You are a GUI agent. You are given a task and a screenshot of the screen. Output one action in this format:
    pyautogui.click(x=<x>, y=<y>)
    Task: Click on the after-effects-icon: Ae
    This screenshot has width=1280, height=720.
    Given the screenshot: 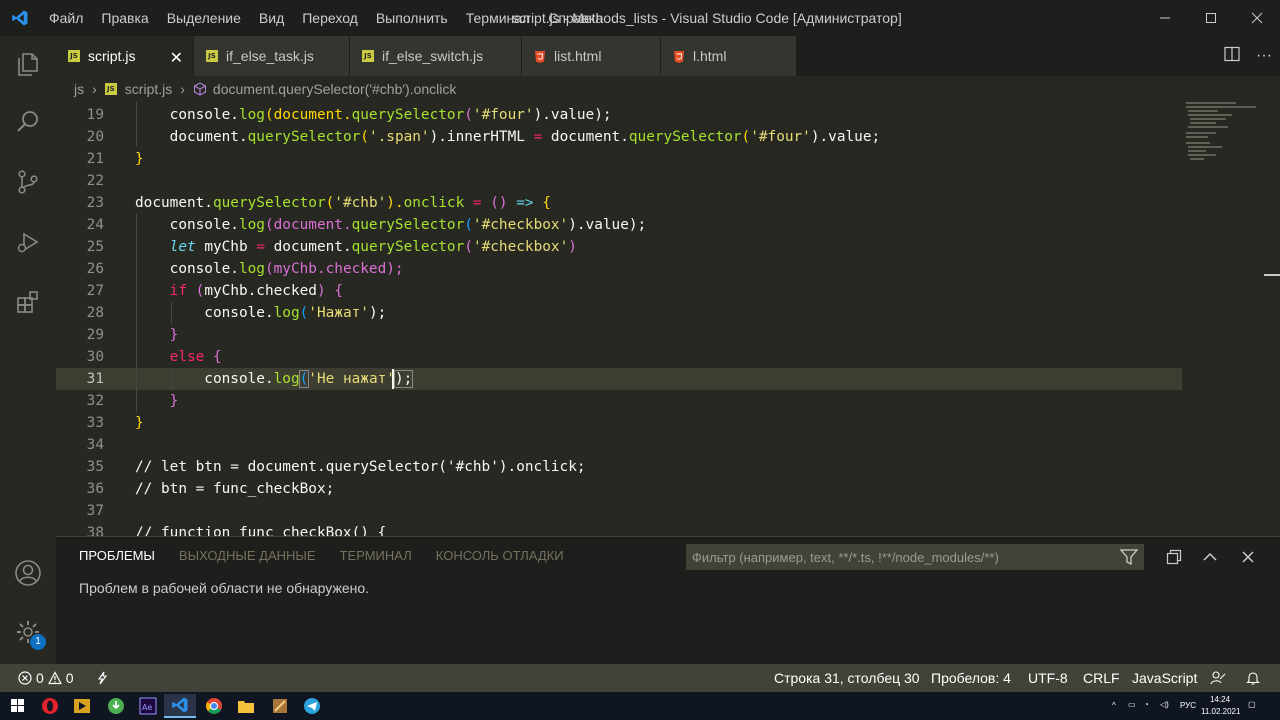 What is the action you would take?
    pyautogui.click(x=148, y=706)
    